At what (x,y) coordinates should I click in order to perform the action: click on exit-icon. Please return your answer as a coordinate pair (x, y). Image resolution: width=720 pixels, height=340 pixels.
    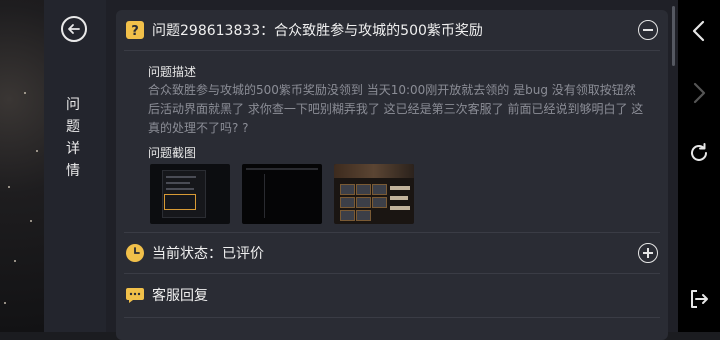
    Looking at the image, I should click on (699, 299).